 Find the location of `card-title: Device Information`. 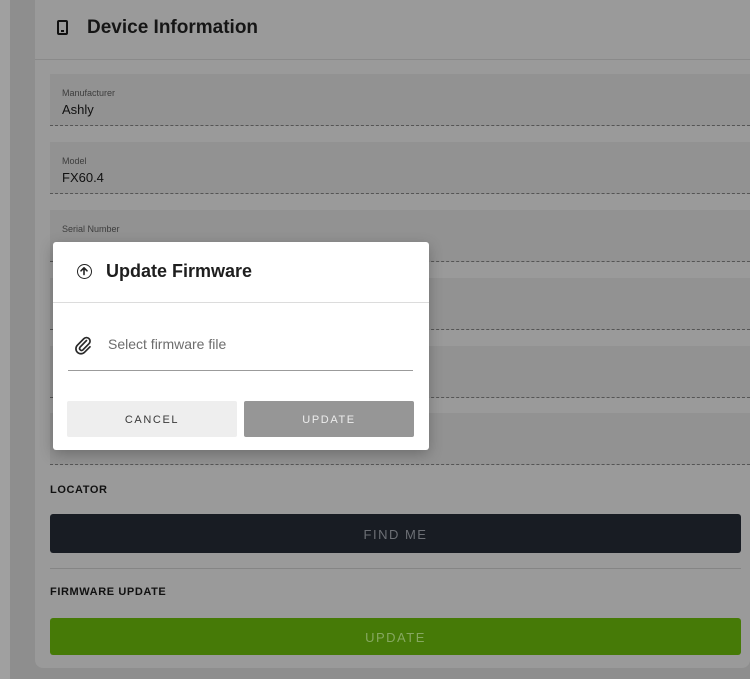

card-title: Device Information is located at coordinates (173, 27).